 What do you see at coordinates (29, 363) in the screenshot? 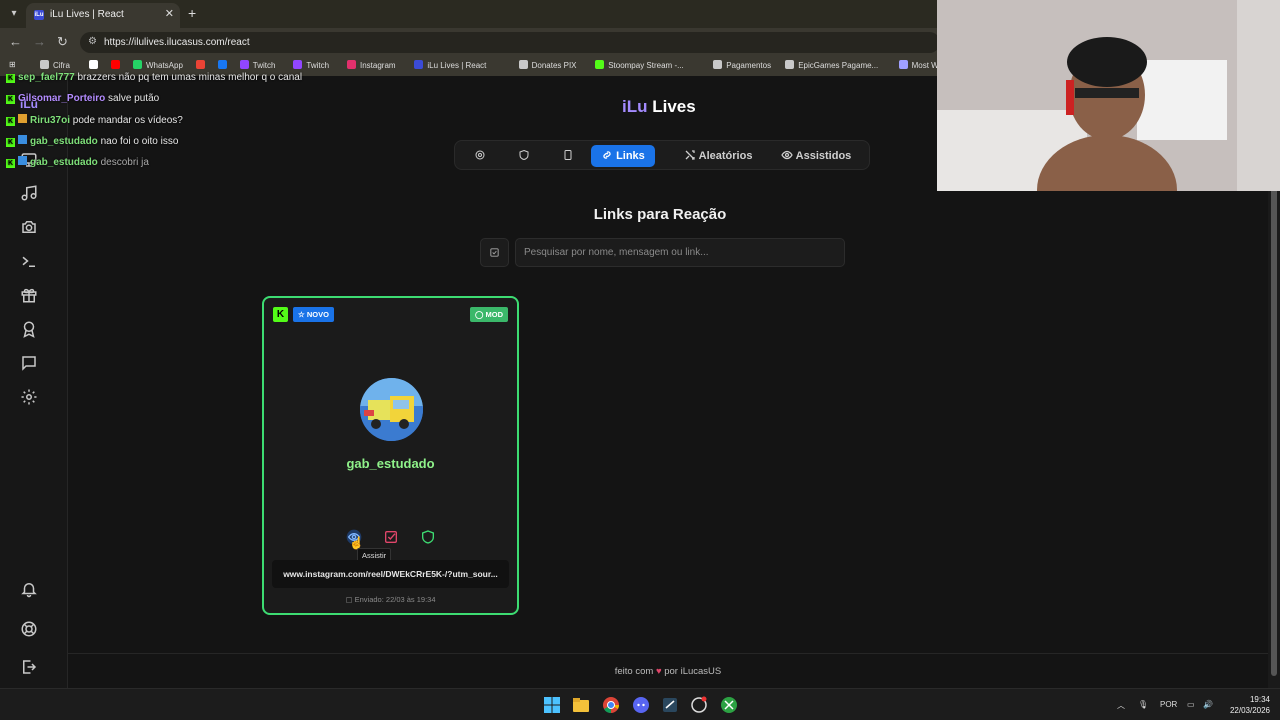
I see `message-icon` at bounding box center [29, 363].